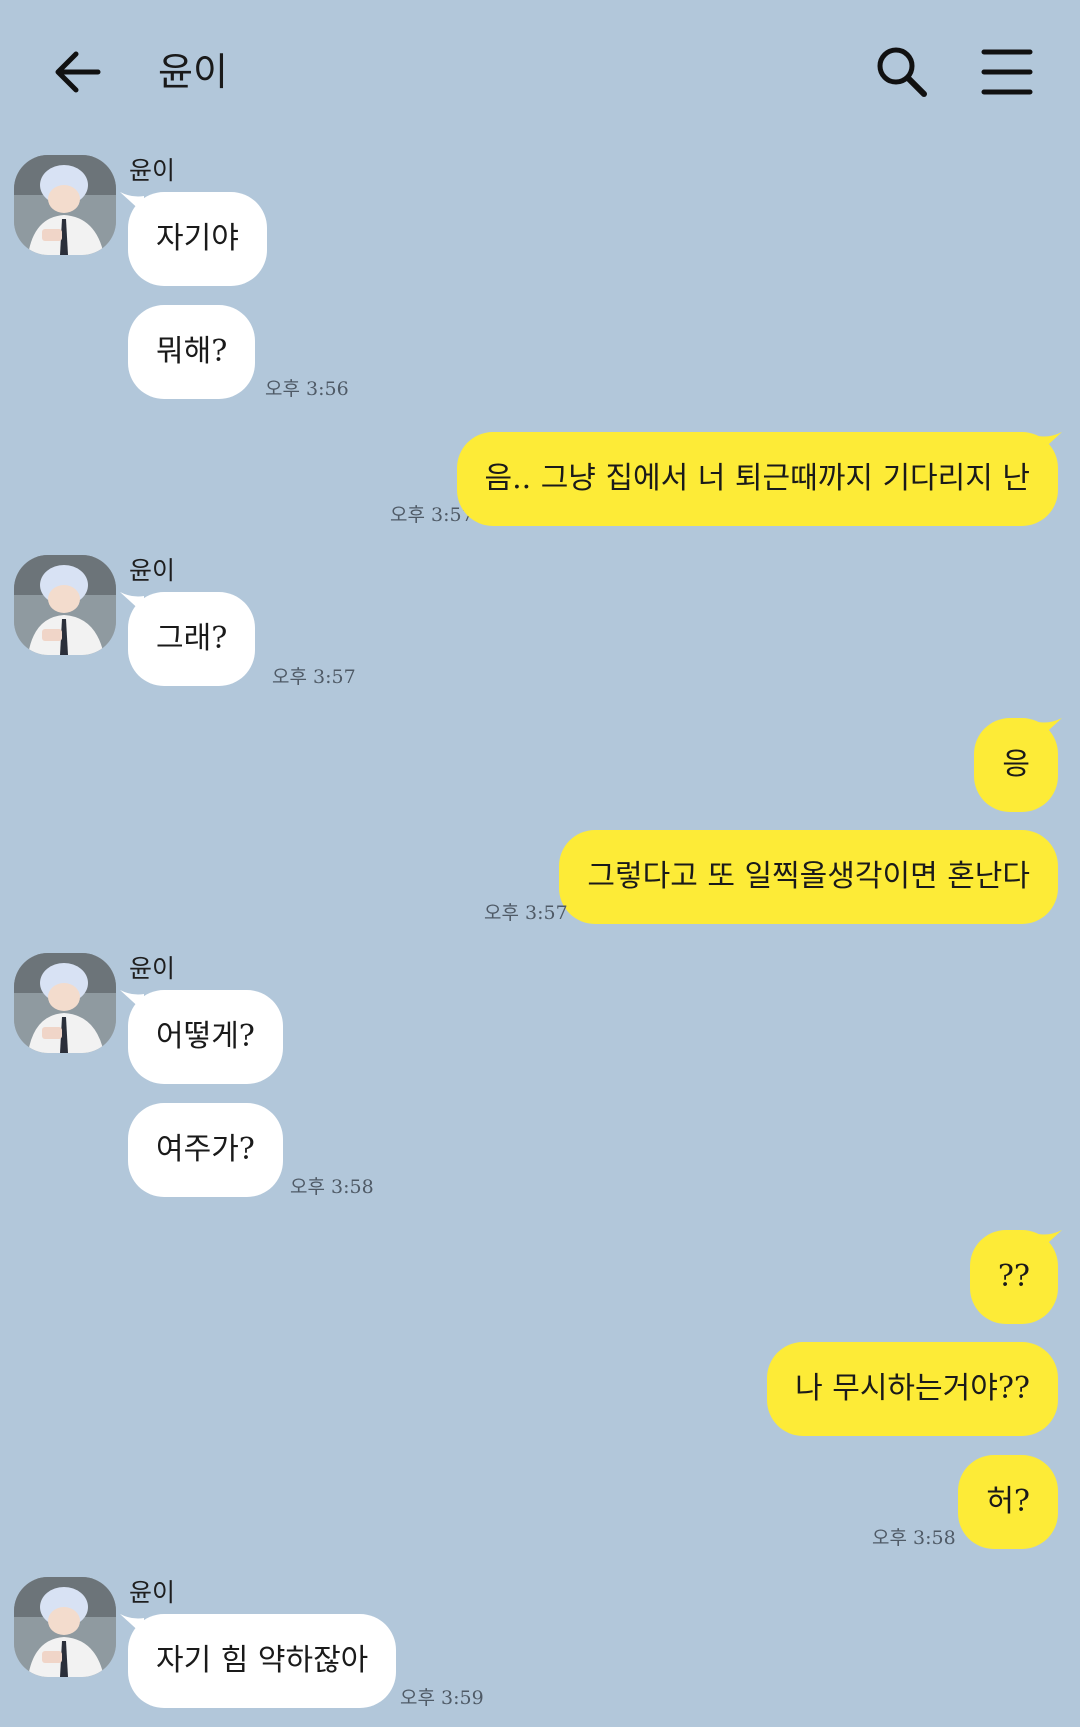 Image resolution: width=1080 pixels, height=1727 pixels. I want to click on sent-message: 음.. 그냥 집에서 너 퇴근때까지 기다리지 난, so click(757, 479).